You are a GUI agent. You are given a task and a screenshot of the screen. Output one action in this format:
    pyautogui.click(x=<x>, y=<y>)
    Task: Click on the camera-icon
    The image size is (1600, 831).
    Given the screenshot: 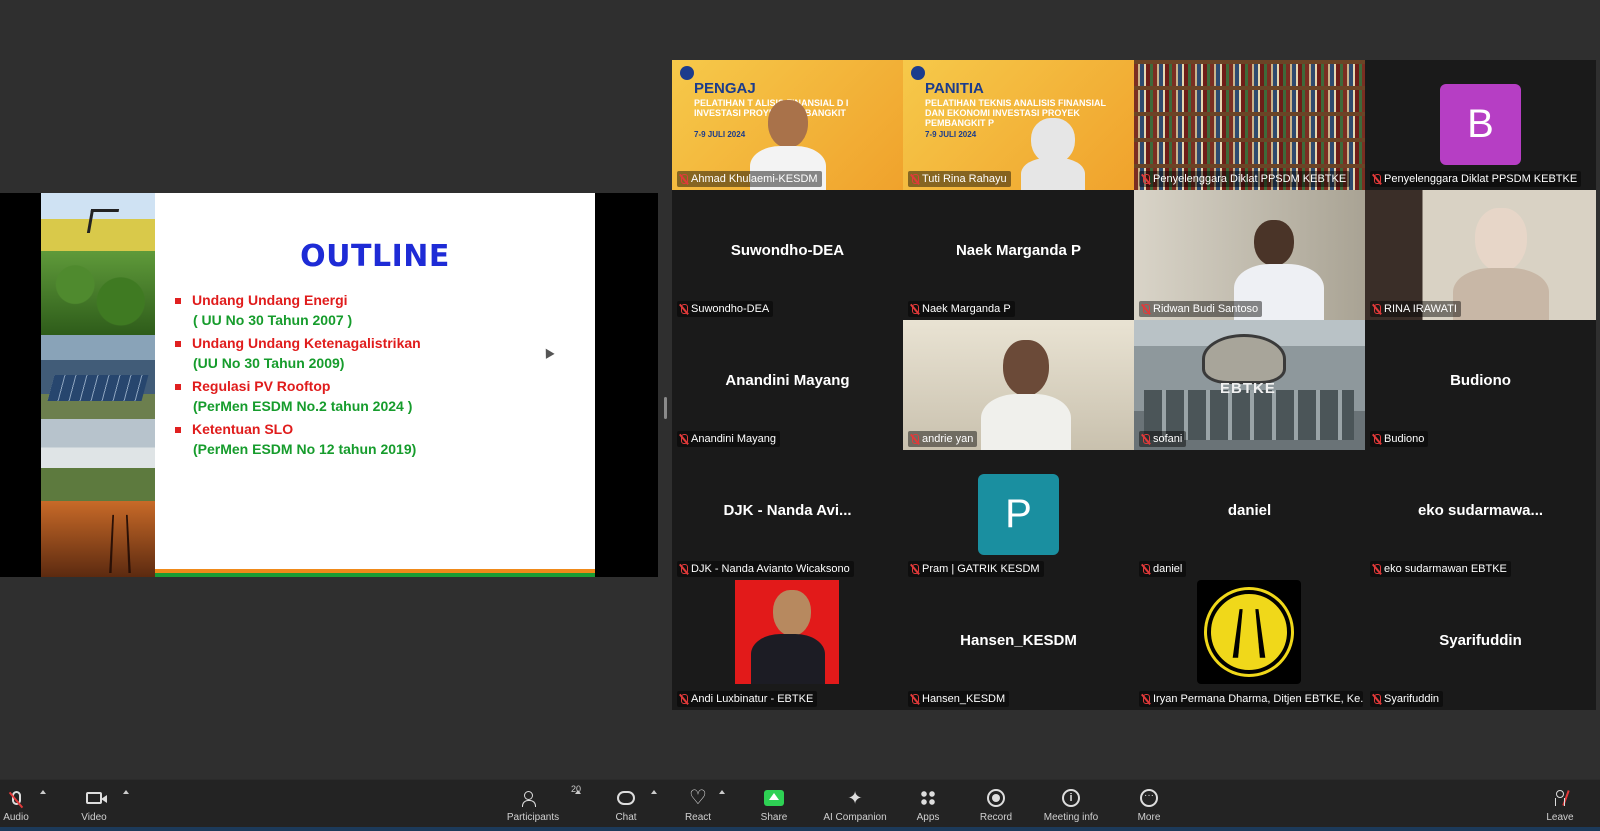 What is the action you would take?
    pyautogui.click(x=96, y=798)
    